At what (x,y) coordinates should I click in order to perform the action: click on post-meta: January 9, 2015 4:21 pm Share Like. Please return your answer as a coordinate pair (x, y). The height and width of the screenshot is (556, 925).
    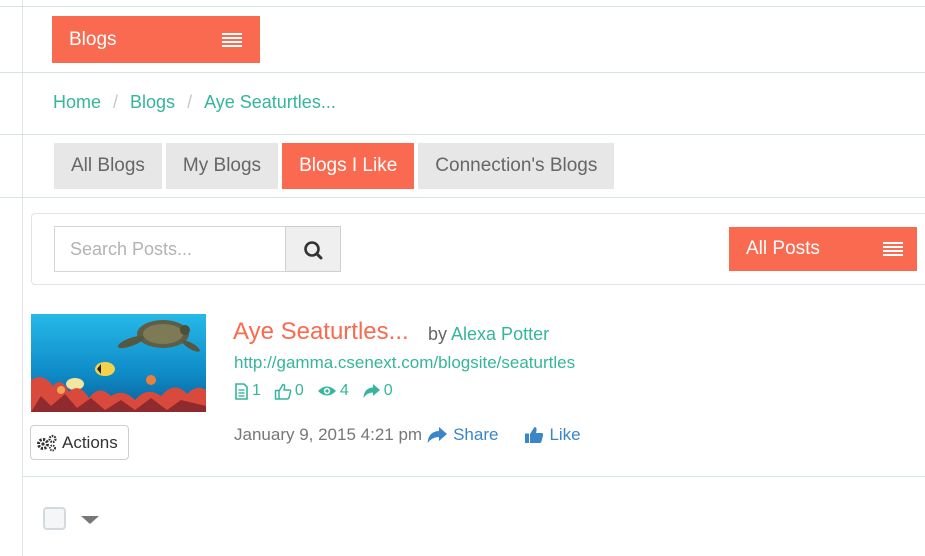
    Looking at the image, I should click on (407, 435).